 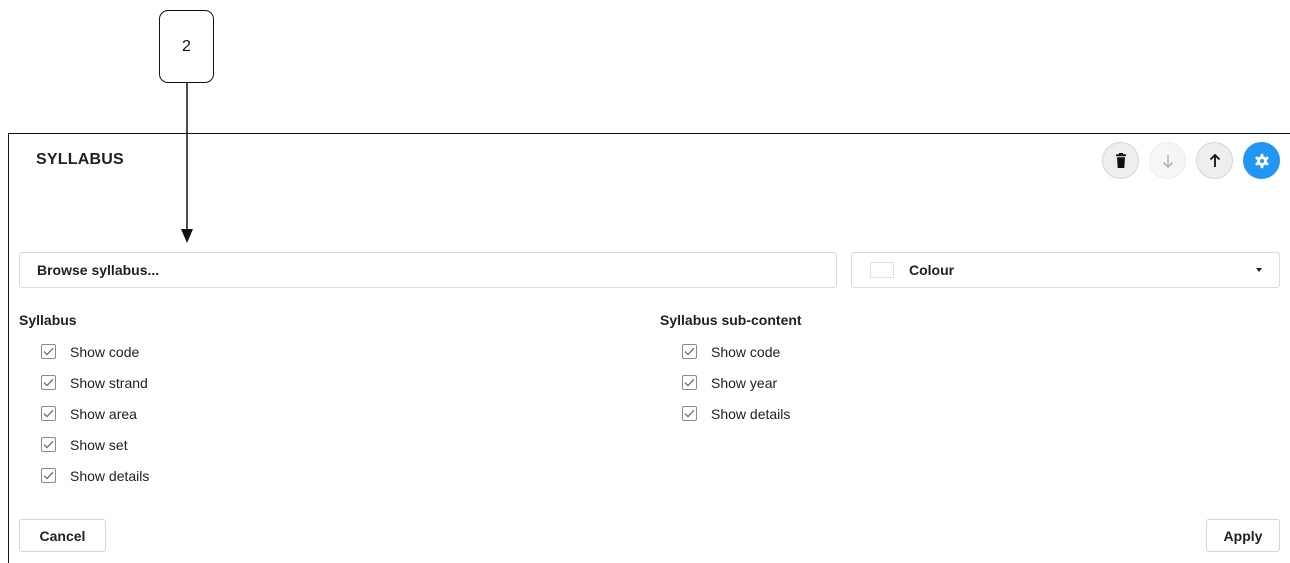 I want to click on delete-button, so click(x=1120, y=160).